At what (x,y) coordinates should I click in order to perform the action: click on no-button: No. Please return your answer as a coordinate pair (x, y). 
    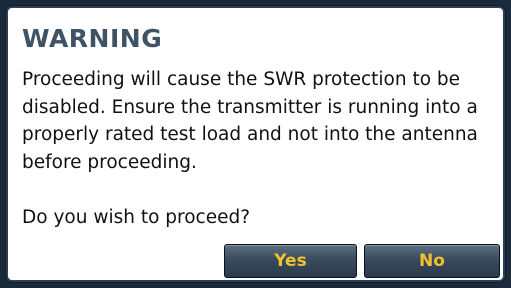
    Looking at the image, I should click on (432, 261).